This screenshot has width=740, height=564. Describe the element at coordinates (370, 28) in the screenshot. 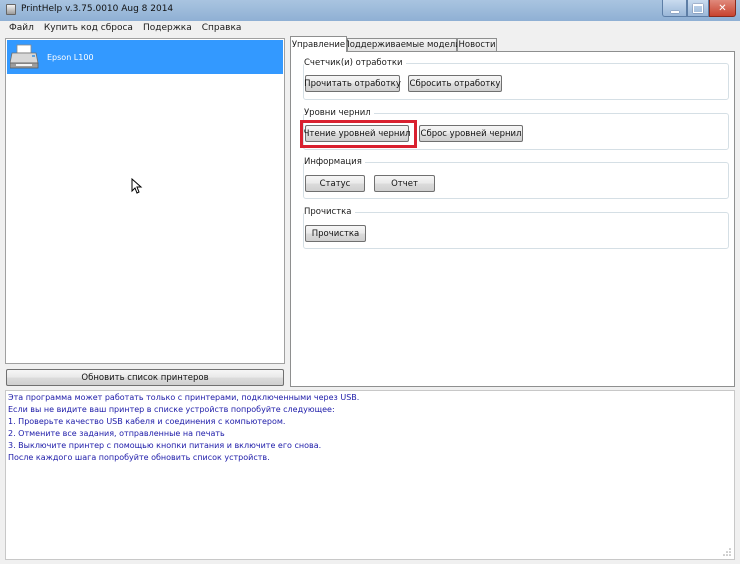

I see `menu-bar: Файл Купить код сброса Подержка Справка` at that location.